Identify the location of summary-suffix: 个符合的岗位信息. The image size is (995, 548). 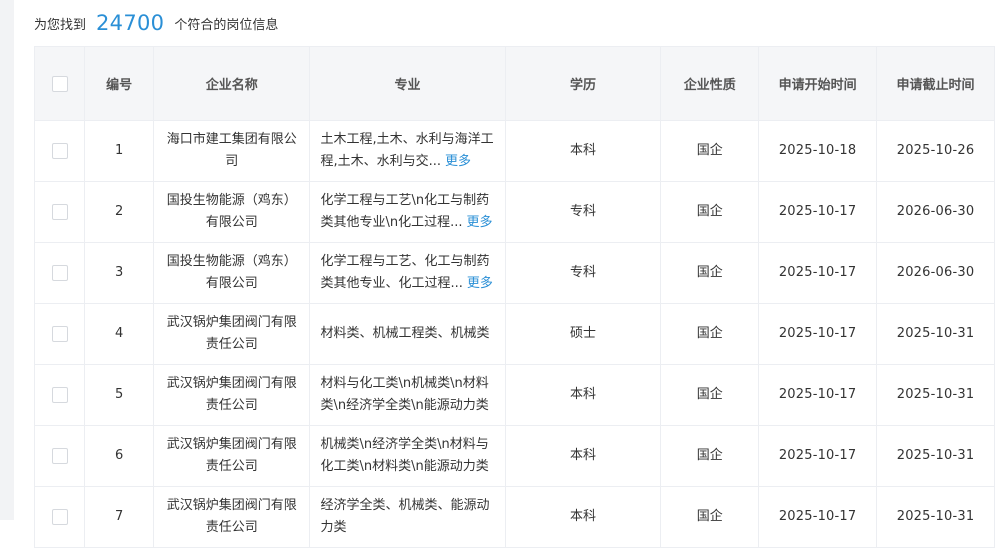
(226, 25).